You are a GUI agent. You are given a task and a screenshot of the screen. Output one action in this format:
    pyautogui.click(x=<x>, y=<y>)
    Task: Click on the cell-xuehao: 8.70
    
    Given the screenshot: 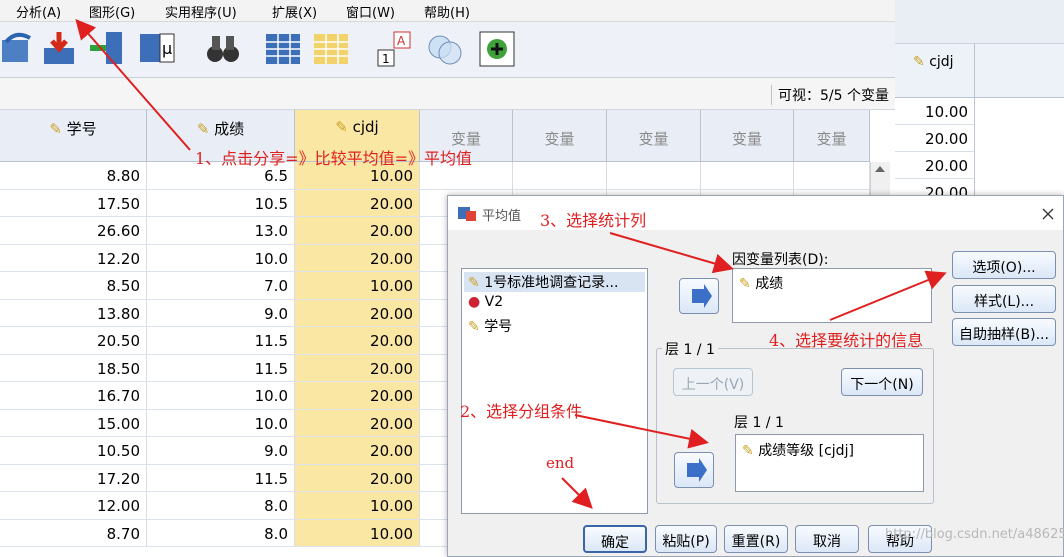 What is the action you would take?
    pyautogui.click(x=73, y=533)
    